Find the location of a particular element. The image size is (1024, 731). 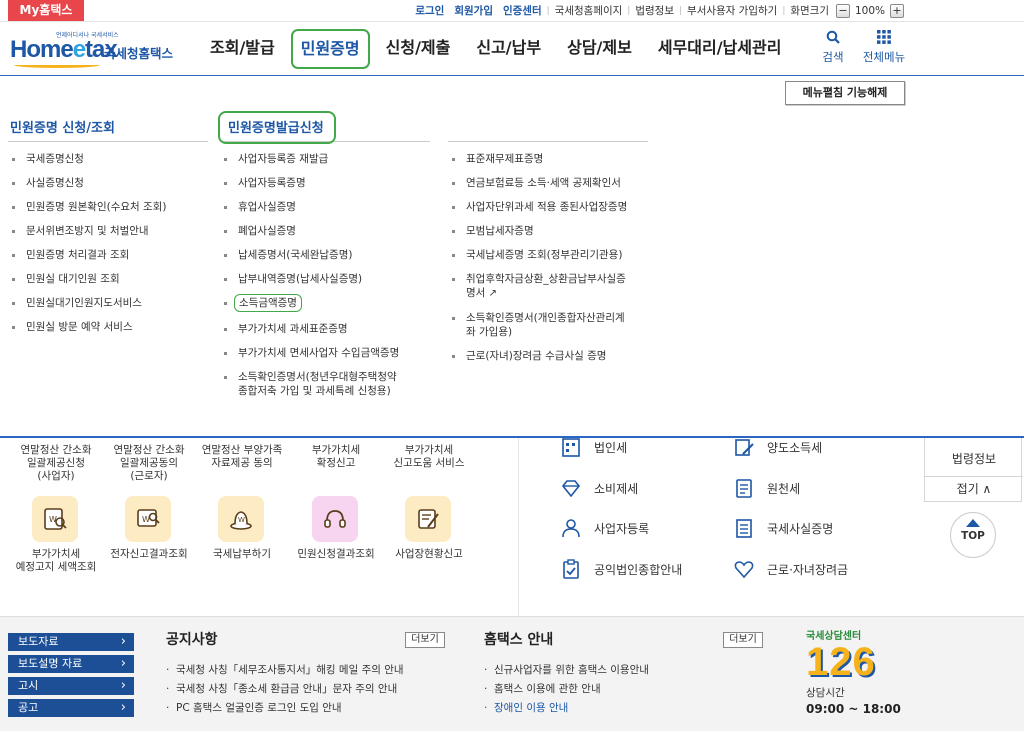

menu-item: 사업자등록증명 is located at coordinates (325, 183).